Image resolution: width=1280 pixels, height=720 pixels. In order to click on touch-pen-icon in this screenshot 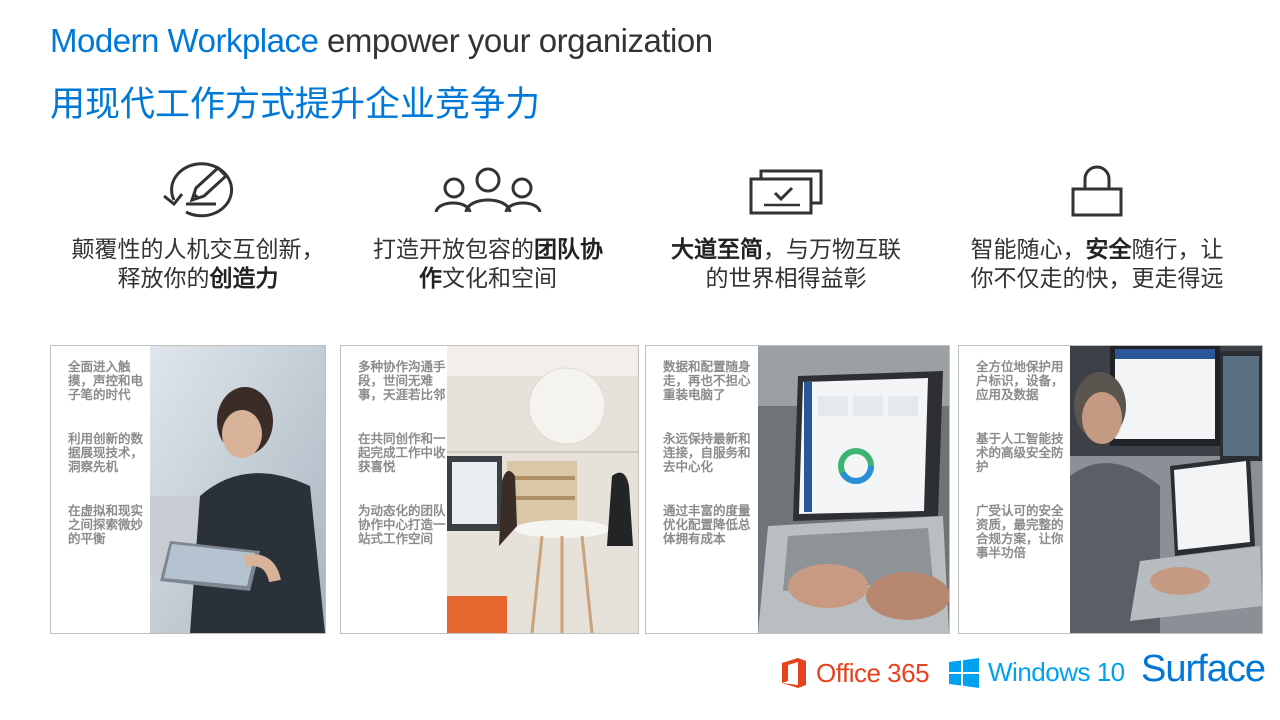, I will do `click(198, 191)`.